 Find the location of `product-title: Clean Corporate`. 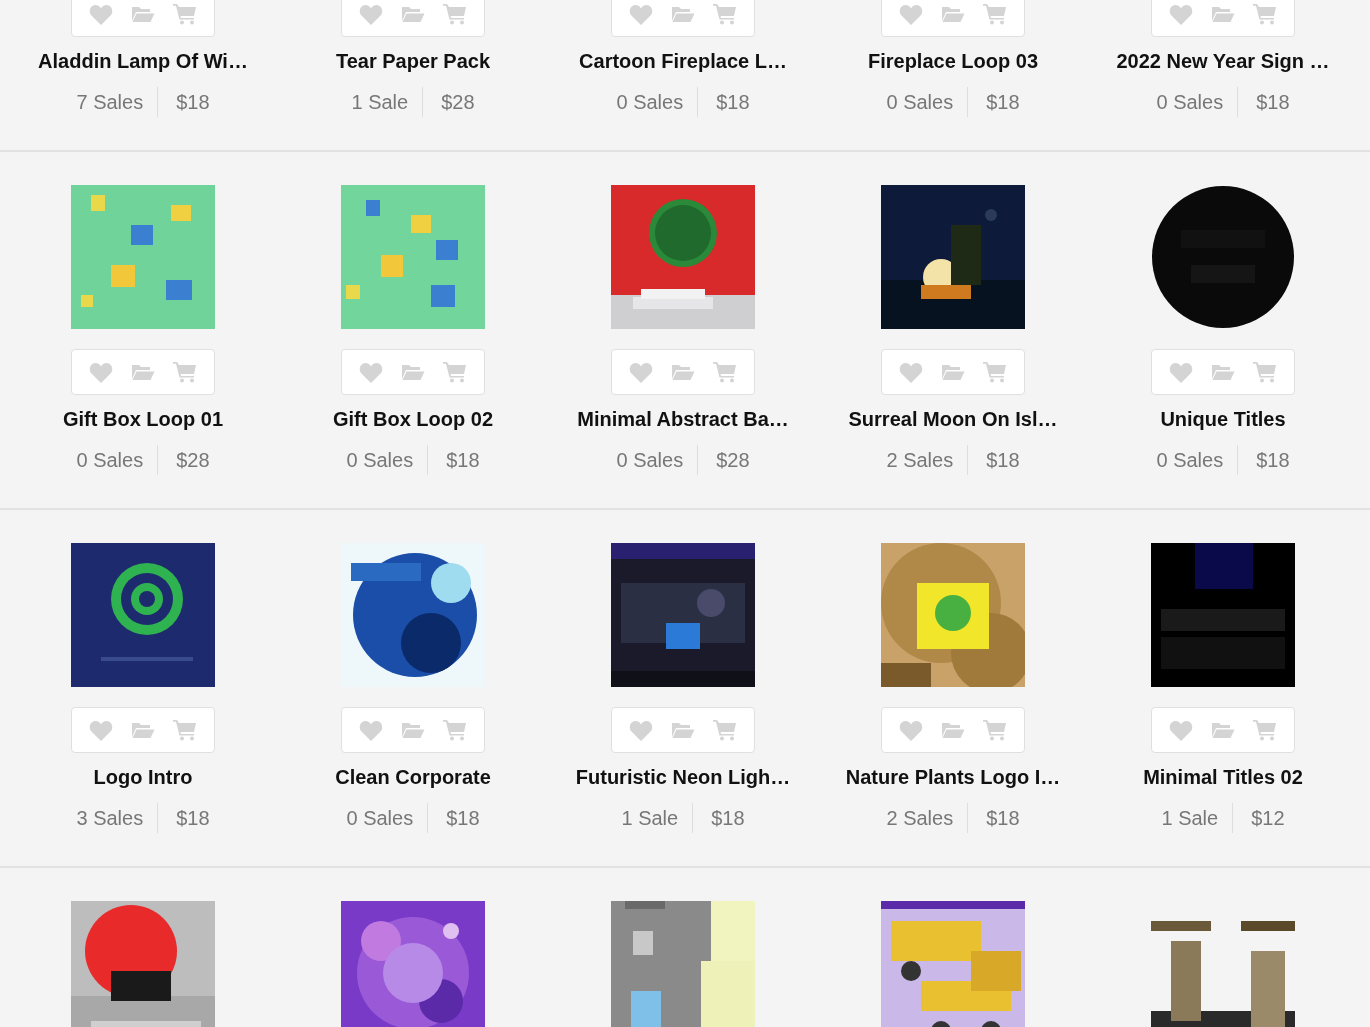

product-title: Clean Corporate is located at coordinates (413, 777).